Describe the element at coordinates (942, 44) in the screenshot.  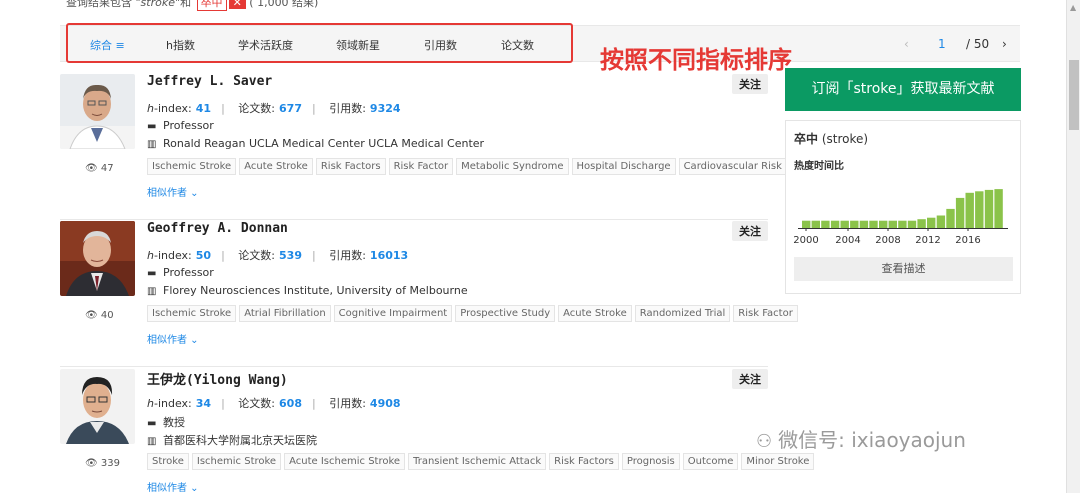
I see `current-page: 1` at that location.